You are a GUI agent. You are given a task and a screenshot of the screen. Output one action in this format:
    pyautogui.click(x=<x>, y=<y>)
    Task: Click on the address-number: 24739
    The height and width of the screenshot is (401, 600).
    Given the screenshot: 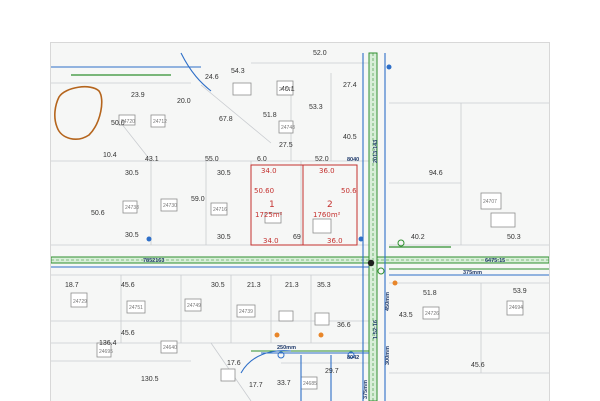 What is the action you would take?
    pyautogui.click(x=246, y=312)
    